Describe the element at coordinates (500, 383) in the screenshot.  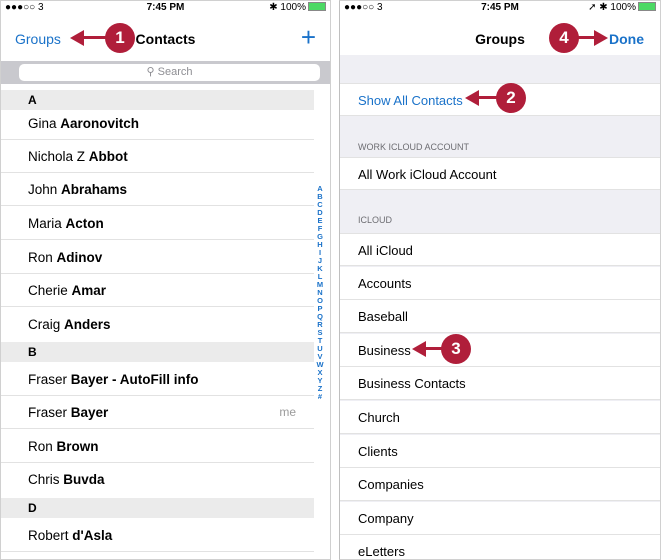
I see `group-row: Business Contacts` at that location.